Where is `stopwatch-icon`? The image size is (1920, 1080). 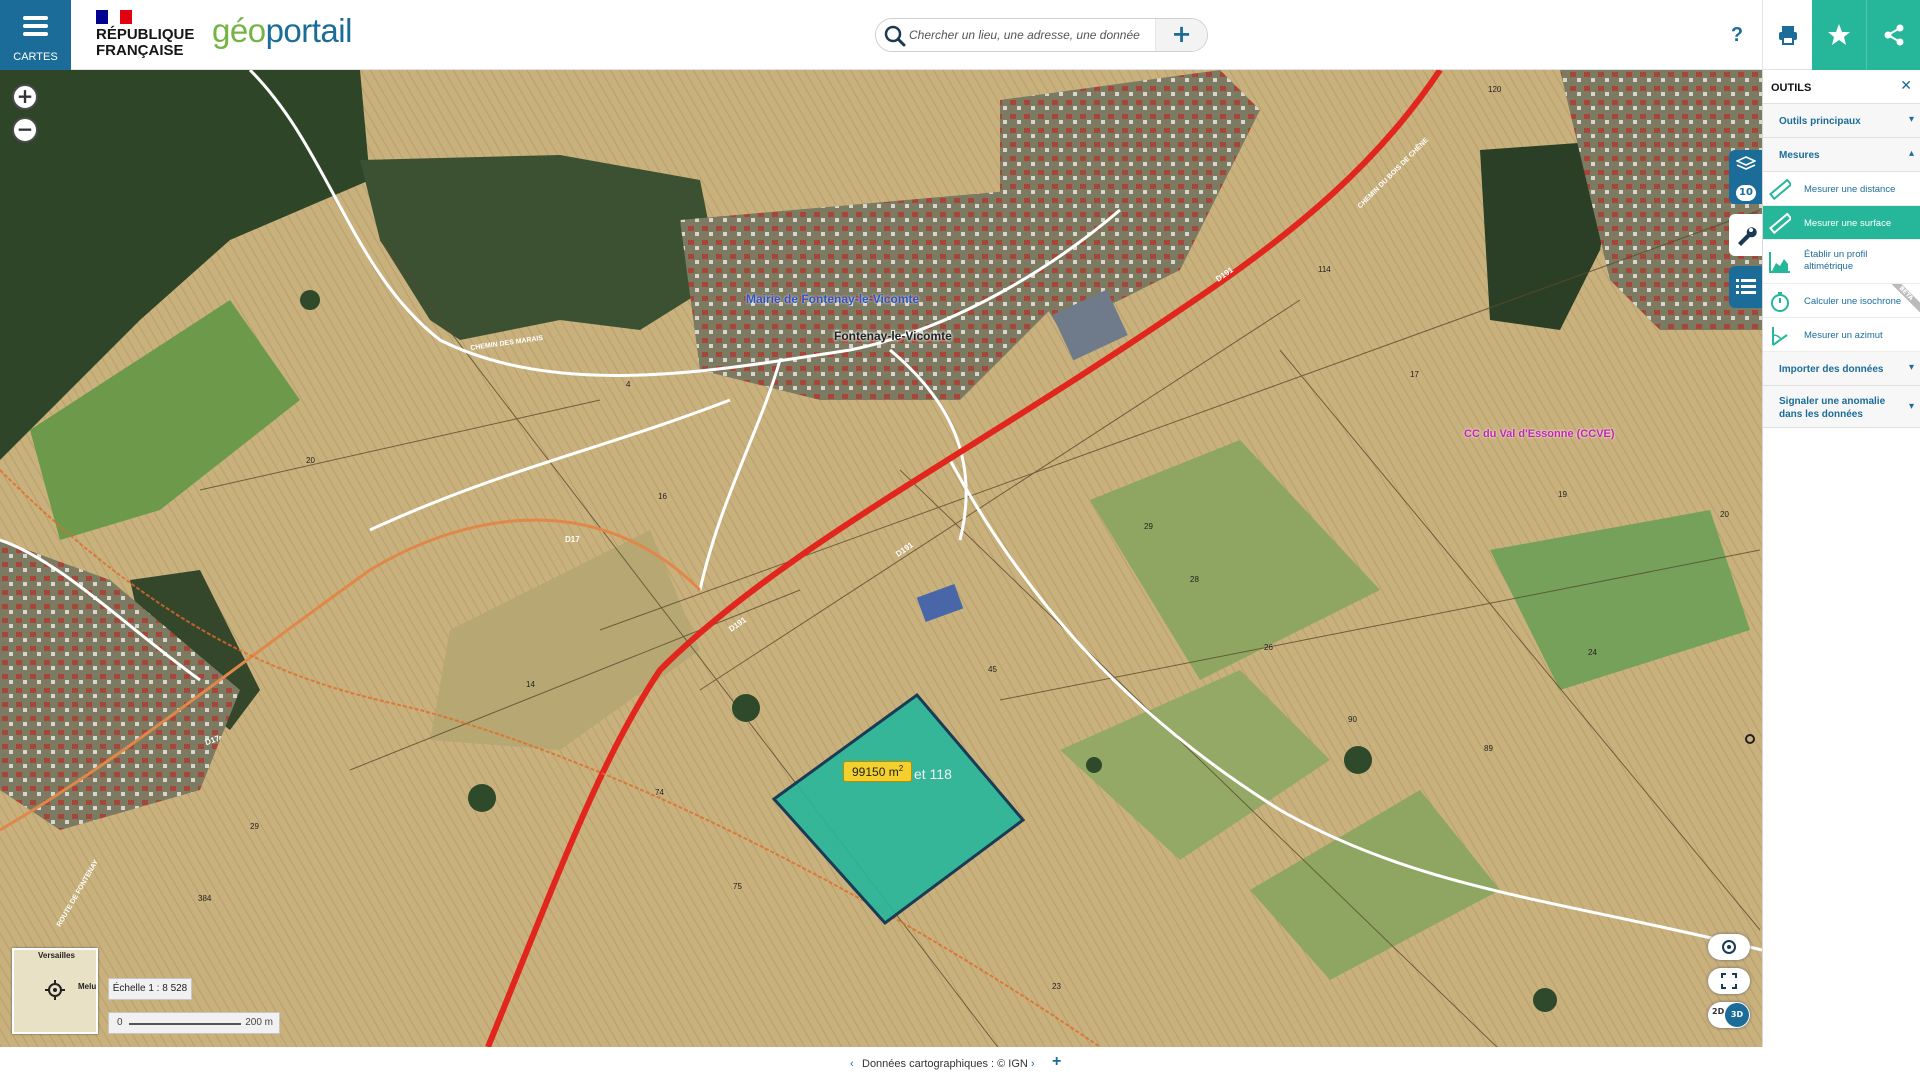 stopwatch-icon is located at coordinates (1780, 302).